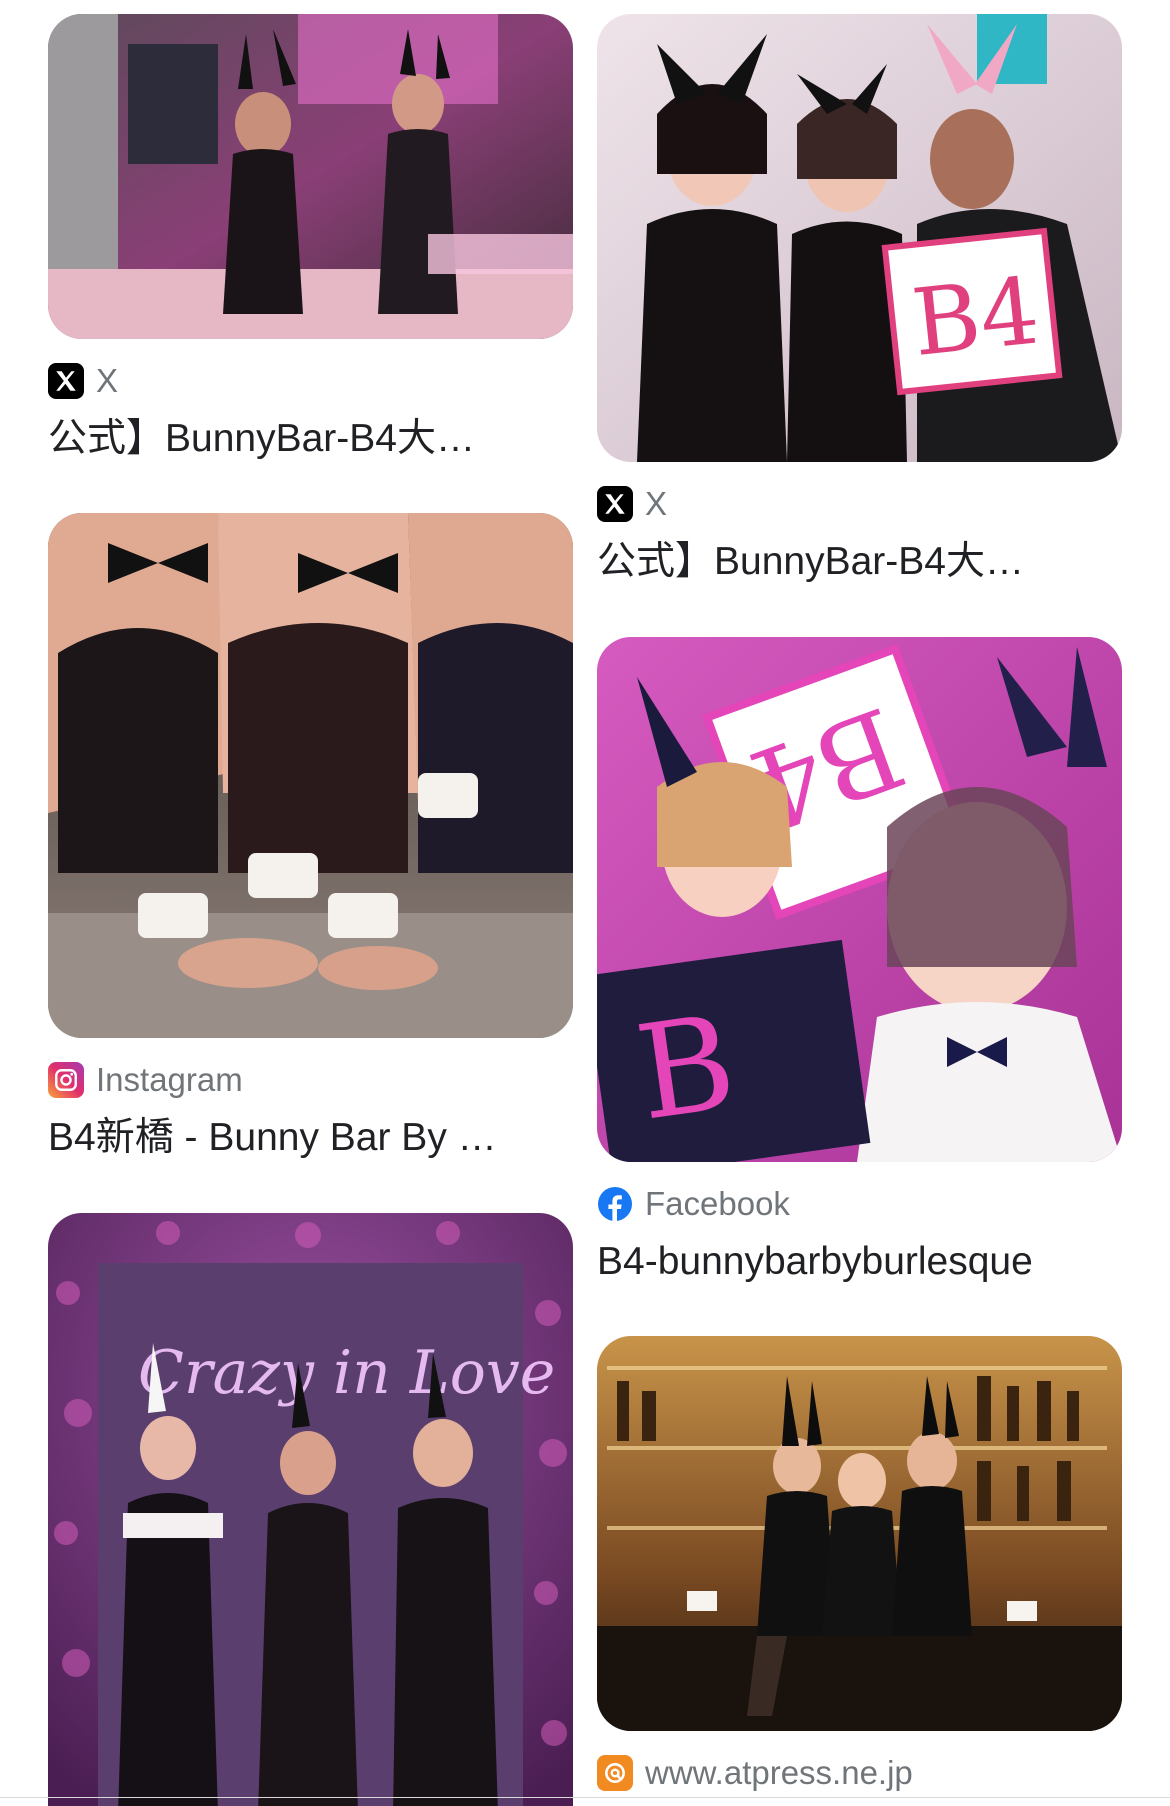 This screenshot has width=1170, height=1806. Describe the element at coordinates (585, 1797) in the screenshot. I see `bottom-divider` at that location.